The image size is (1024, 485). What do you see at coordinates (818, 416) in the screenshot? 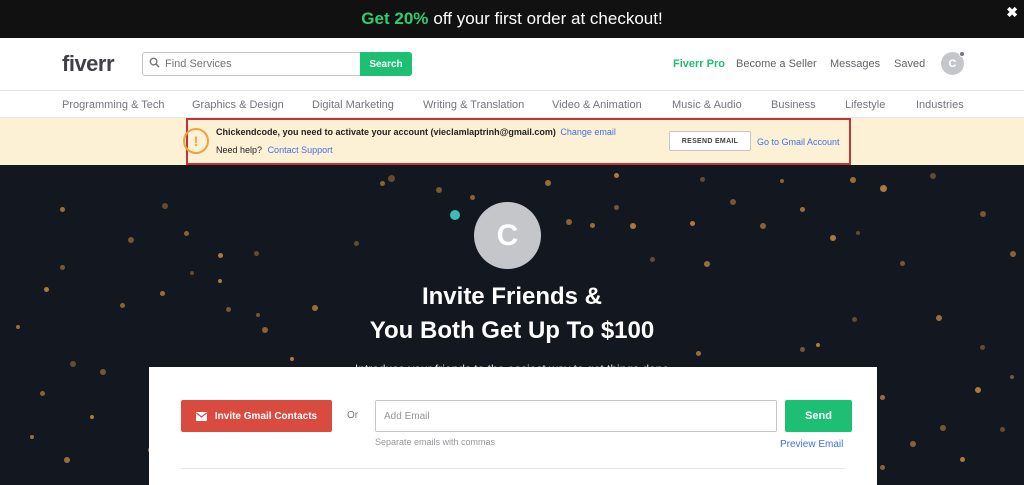
I see `send-button: Send` at bounding box center [818, 416].